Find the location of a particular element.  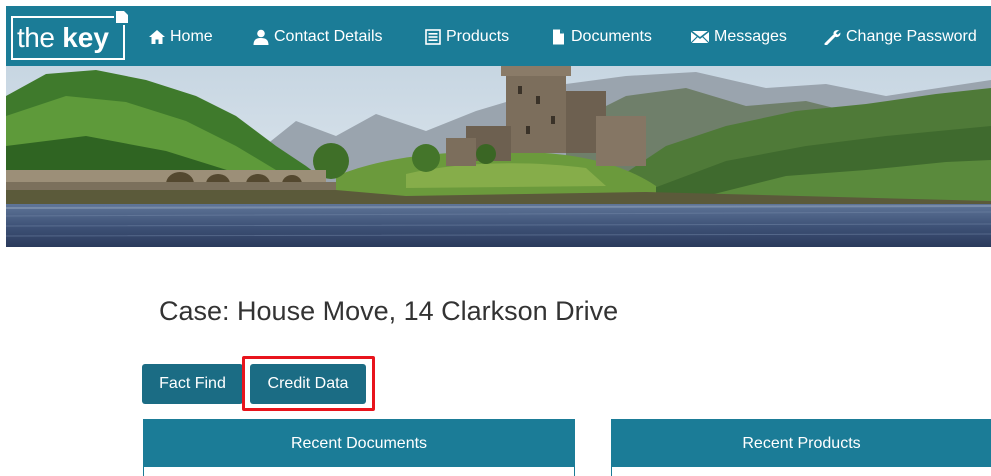

nav-products: Products is located at coordinates (466, 37).